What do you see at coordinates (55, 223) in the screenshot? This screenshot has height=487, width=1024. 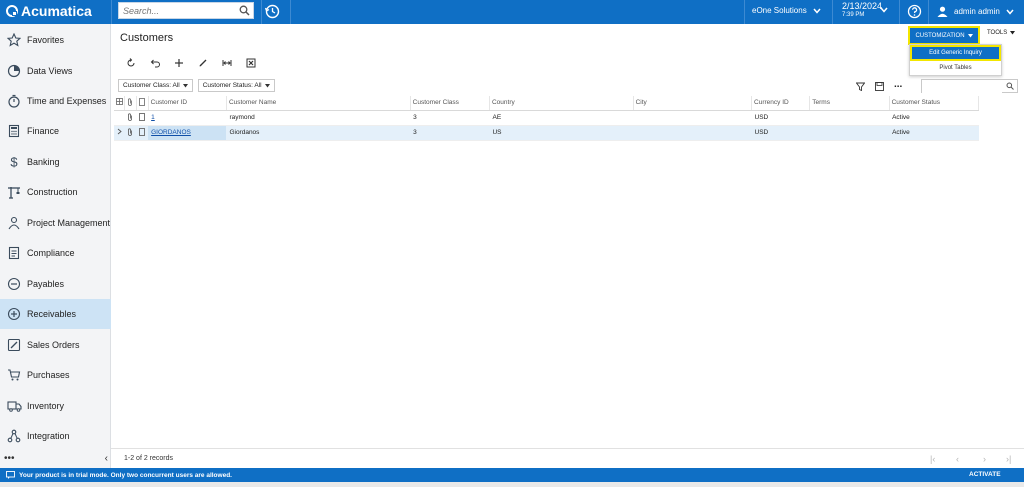 I see `sidebar-item-project-management: Project Management` at bounding box center [55, 223].